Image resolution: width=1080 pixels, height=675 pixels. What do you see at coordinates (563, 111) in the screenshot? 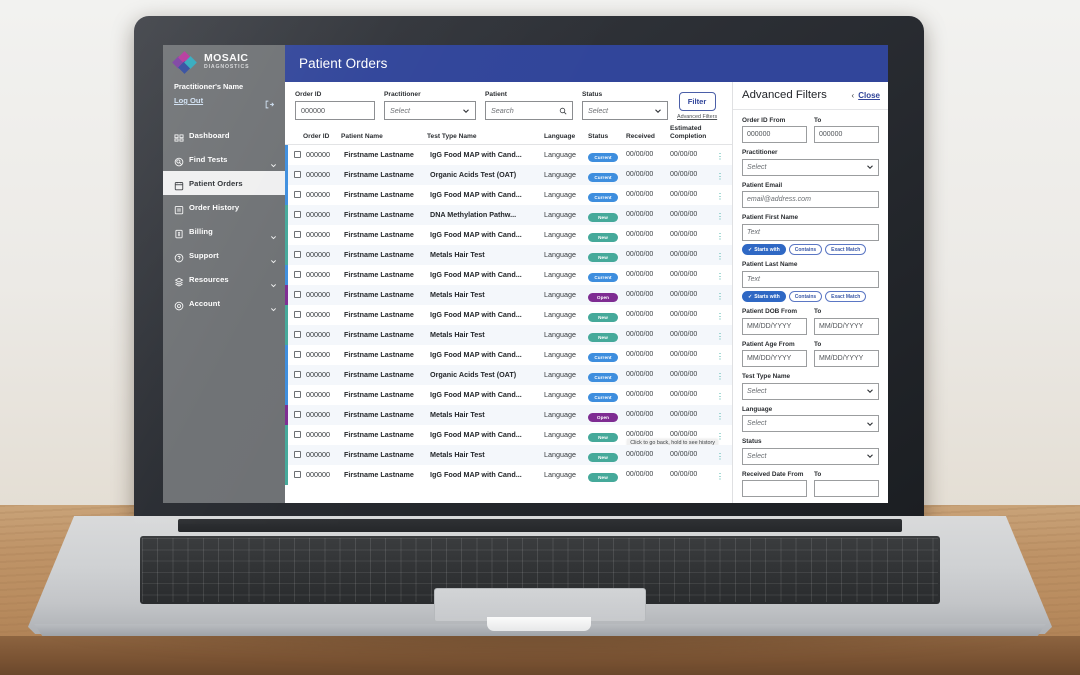
I see `search-icon` at bounding box center [563, 111].